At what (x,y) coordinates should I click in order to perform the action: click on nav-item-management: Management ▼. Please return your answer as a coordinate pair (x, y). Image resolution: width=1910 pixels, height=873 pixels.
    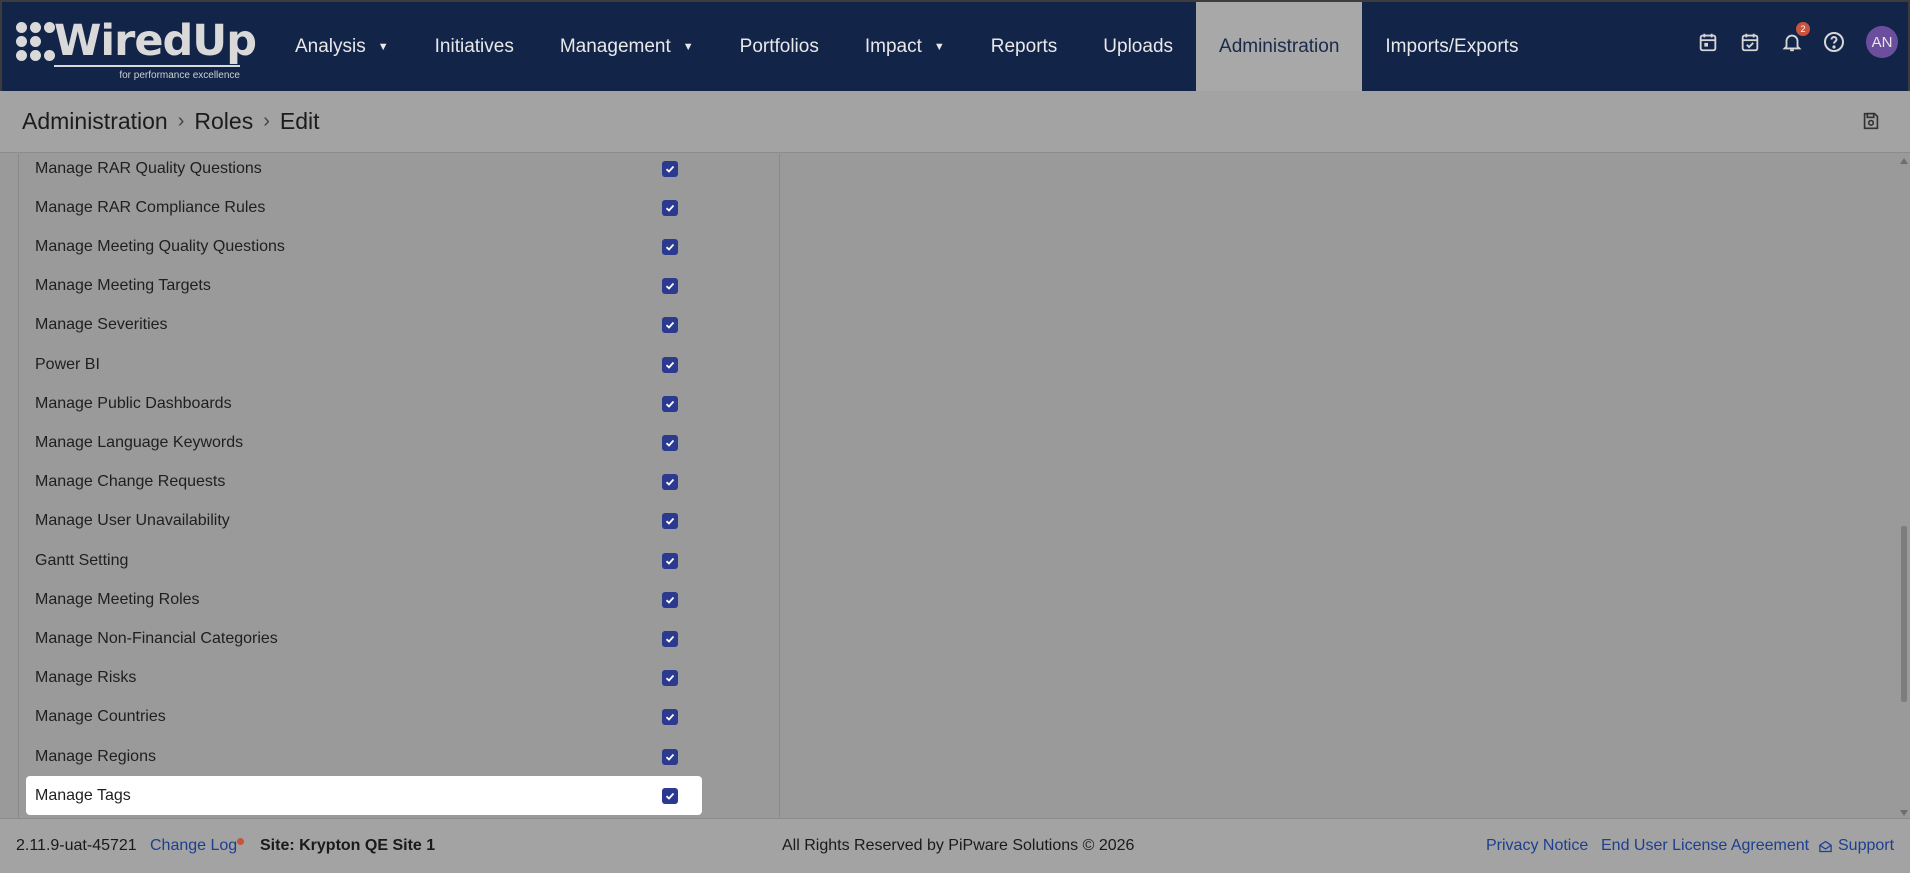
    Looking at the image, I should click on (627, 46).